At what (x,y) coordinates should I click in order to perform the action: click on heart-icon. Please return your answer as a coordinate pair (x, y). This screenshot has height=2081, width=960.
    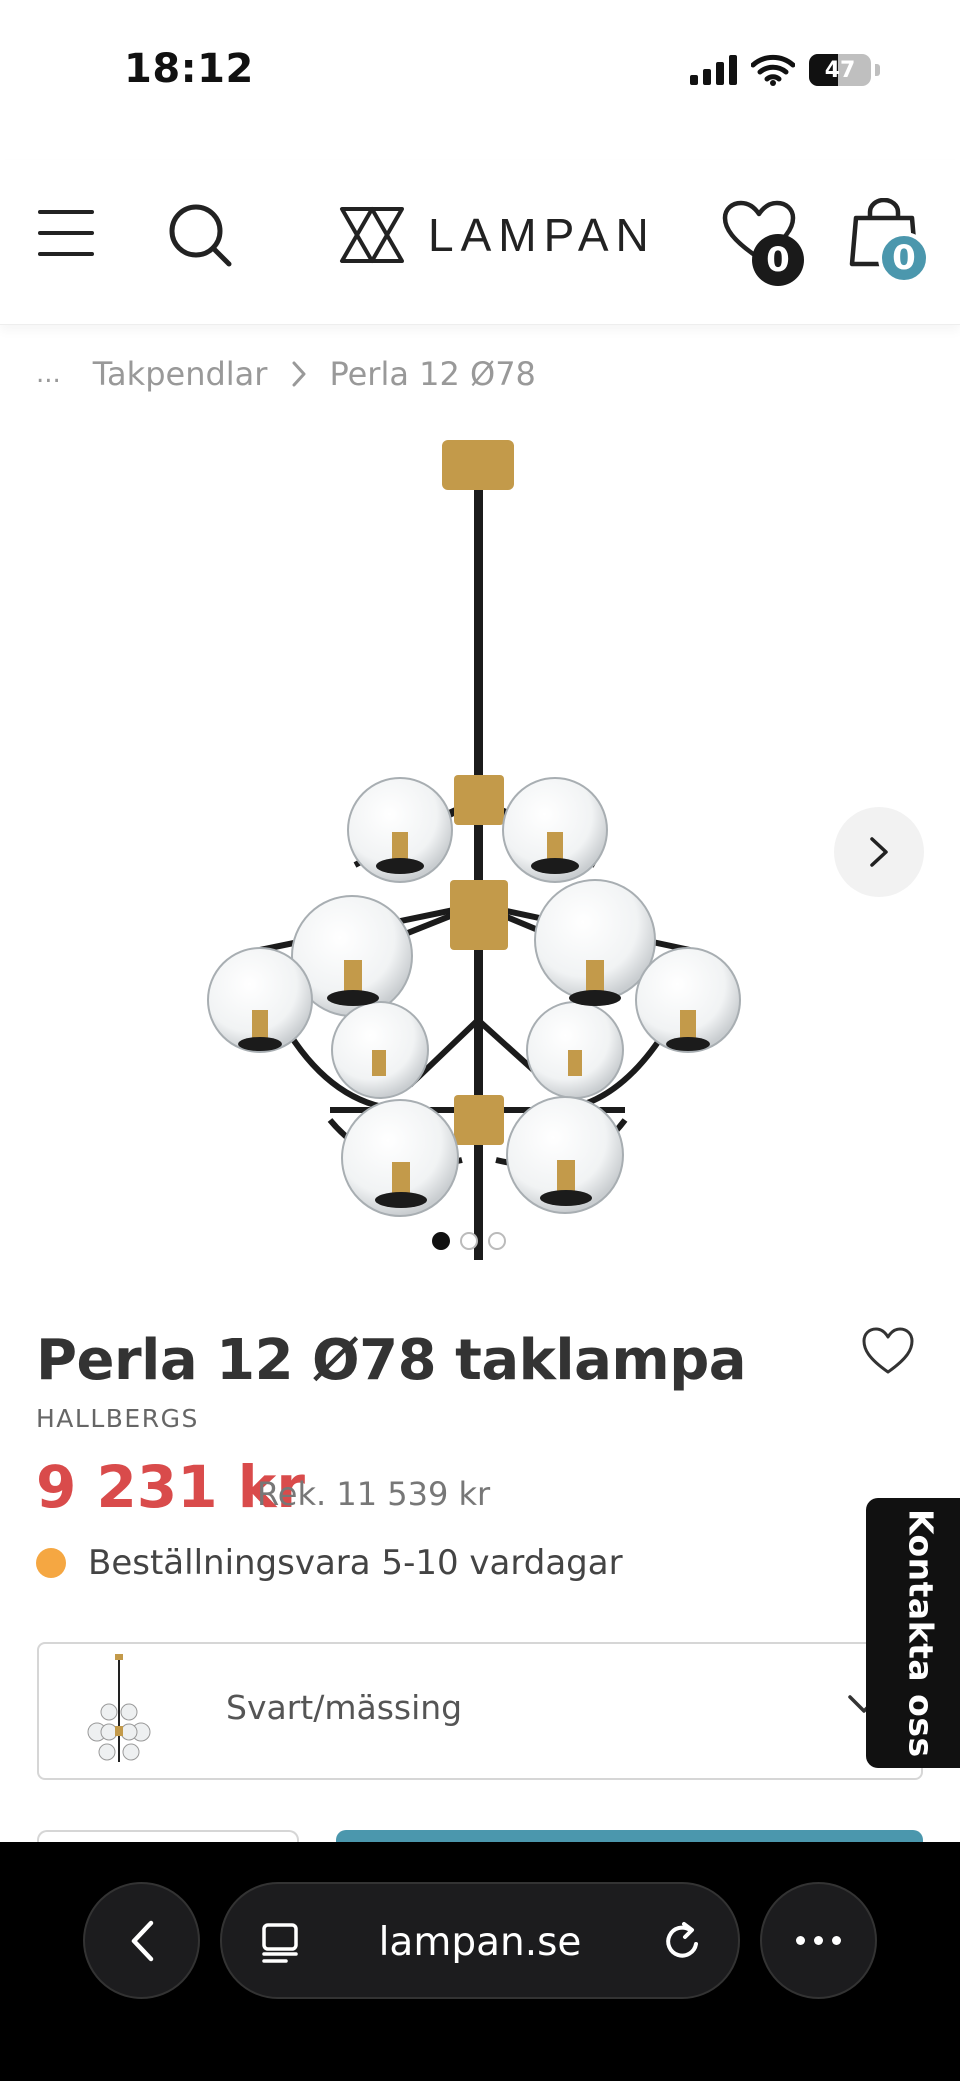
    Looking at the image, I should click on (888, 1352).